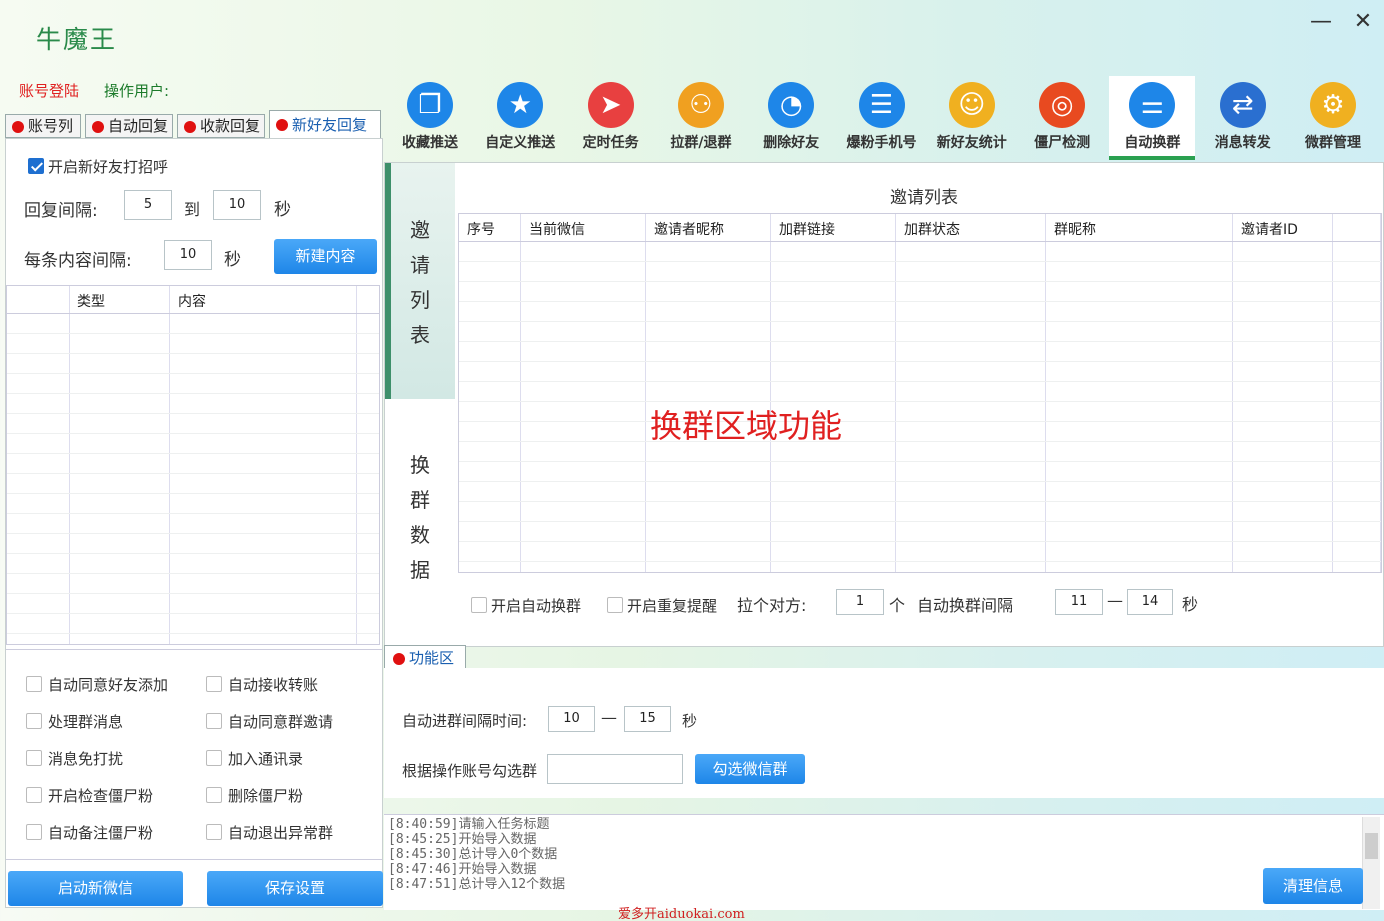 The height and width of the screenshot is (921, 1384). What do you see at coordinates (190, 127) in the screenshot?
I see `red-dot-icon` at bounding box center [190, 127].